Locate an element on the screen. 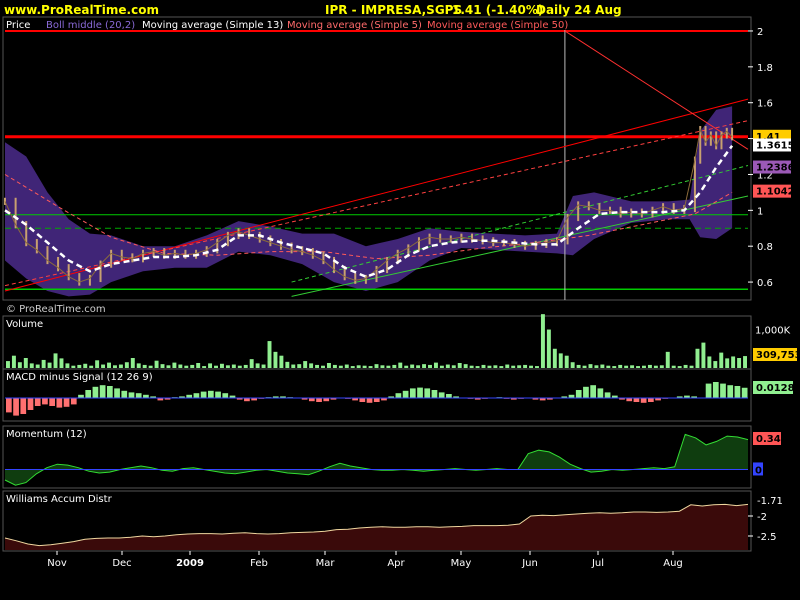 Image resolution: width=800 pixels, height=600 pixels. legend-entry: Price is located at coordinates (18, 25).